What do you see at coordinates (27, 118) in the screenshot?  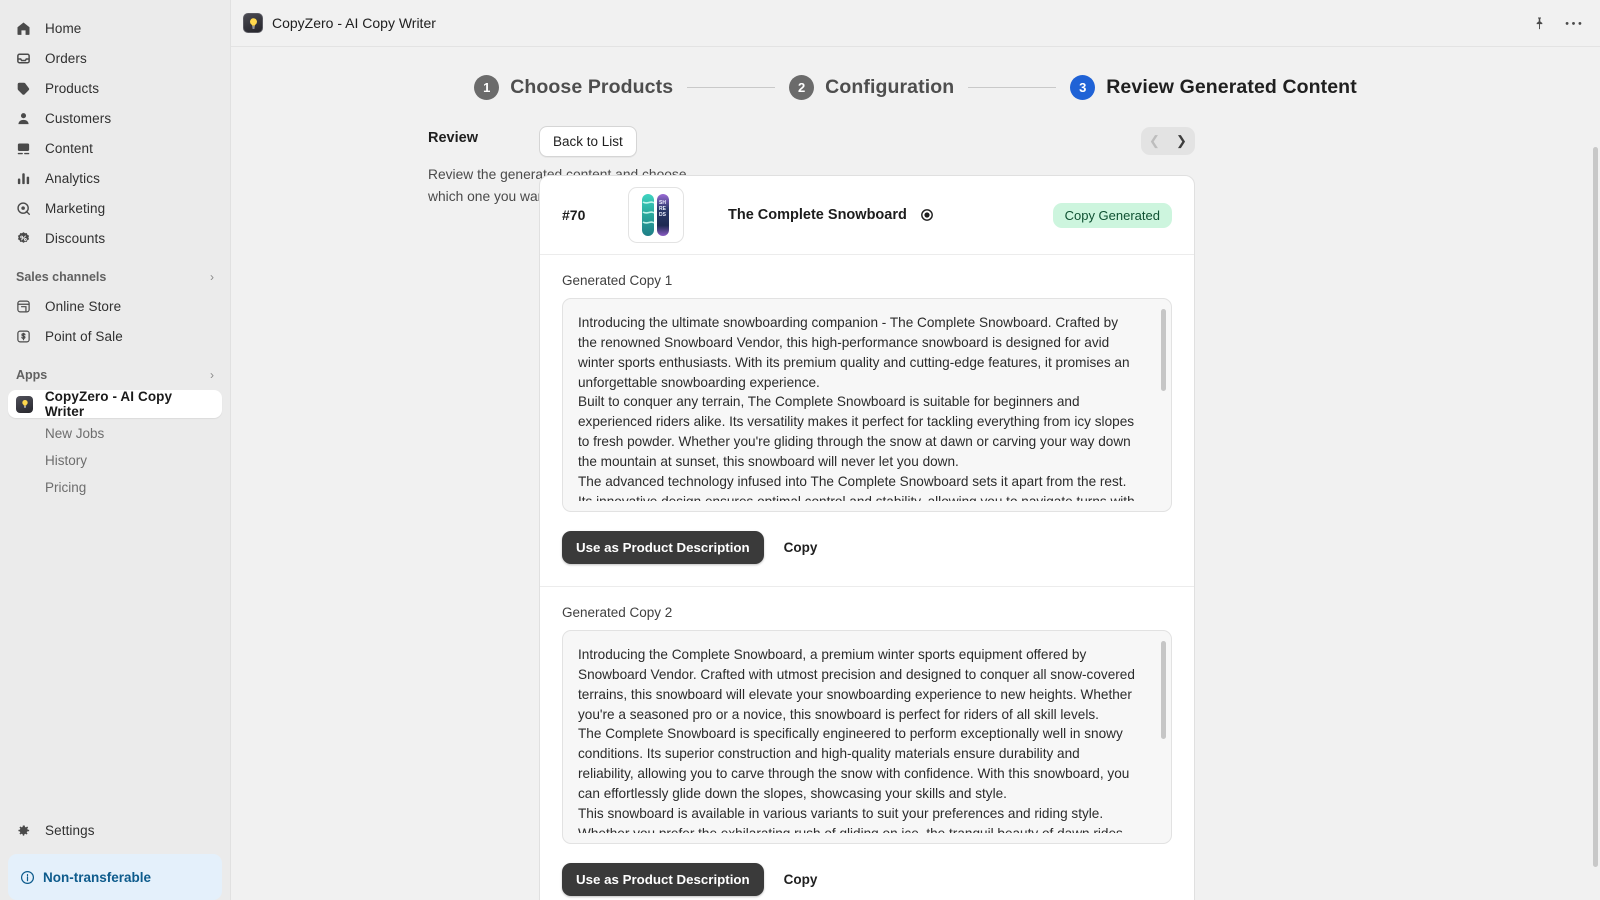 I see `person-icon` at bounding box center [27, 118].